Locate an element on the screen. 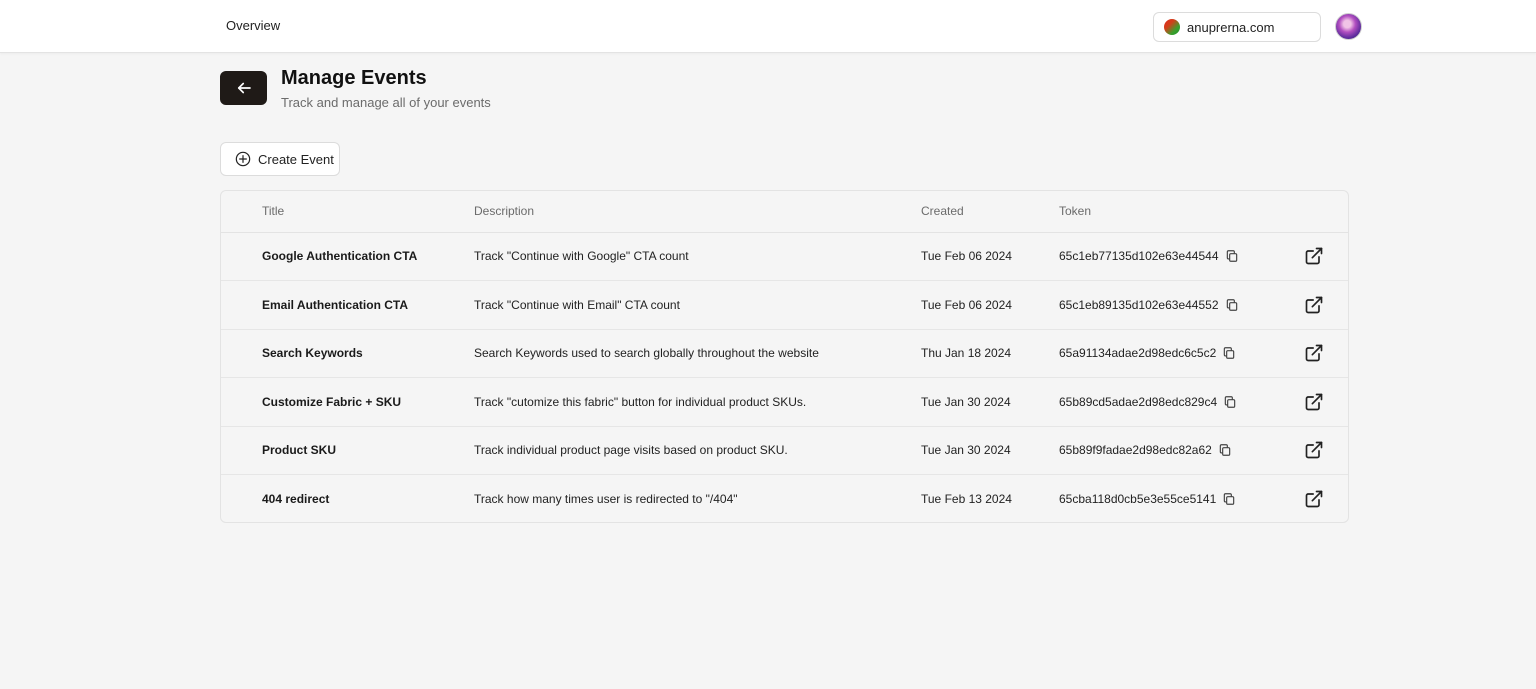  column-header-title: Title is located at coordinates (273, 211).